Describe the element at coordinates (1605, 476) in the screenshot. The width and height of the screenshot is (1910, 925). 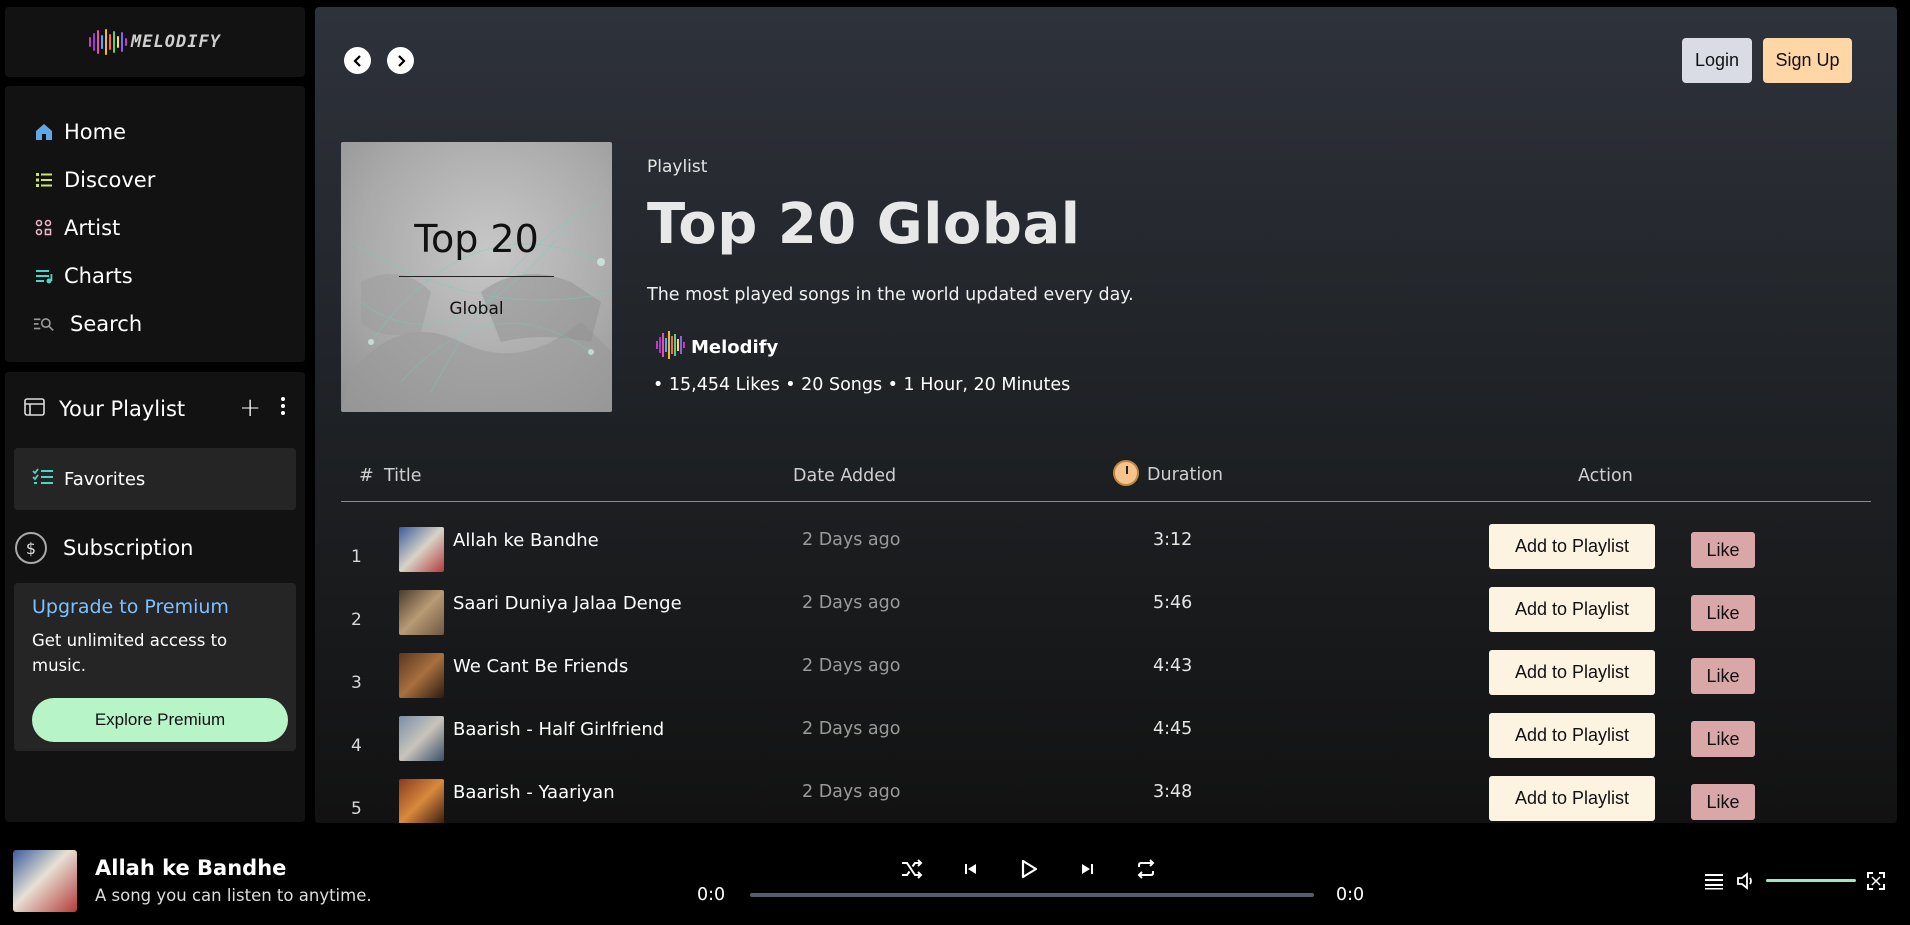
I see `col-action: Action` at that location.